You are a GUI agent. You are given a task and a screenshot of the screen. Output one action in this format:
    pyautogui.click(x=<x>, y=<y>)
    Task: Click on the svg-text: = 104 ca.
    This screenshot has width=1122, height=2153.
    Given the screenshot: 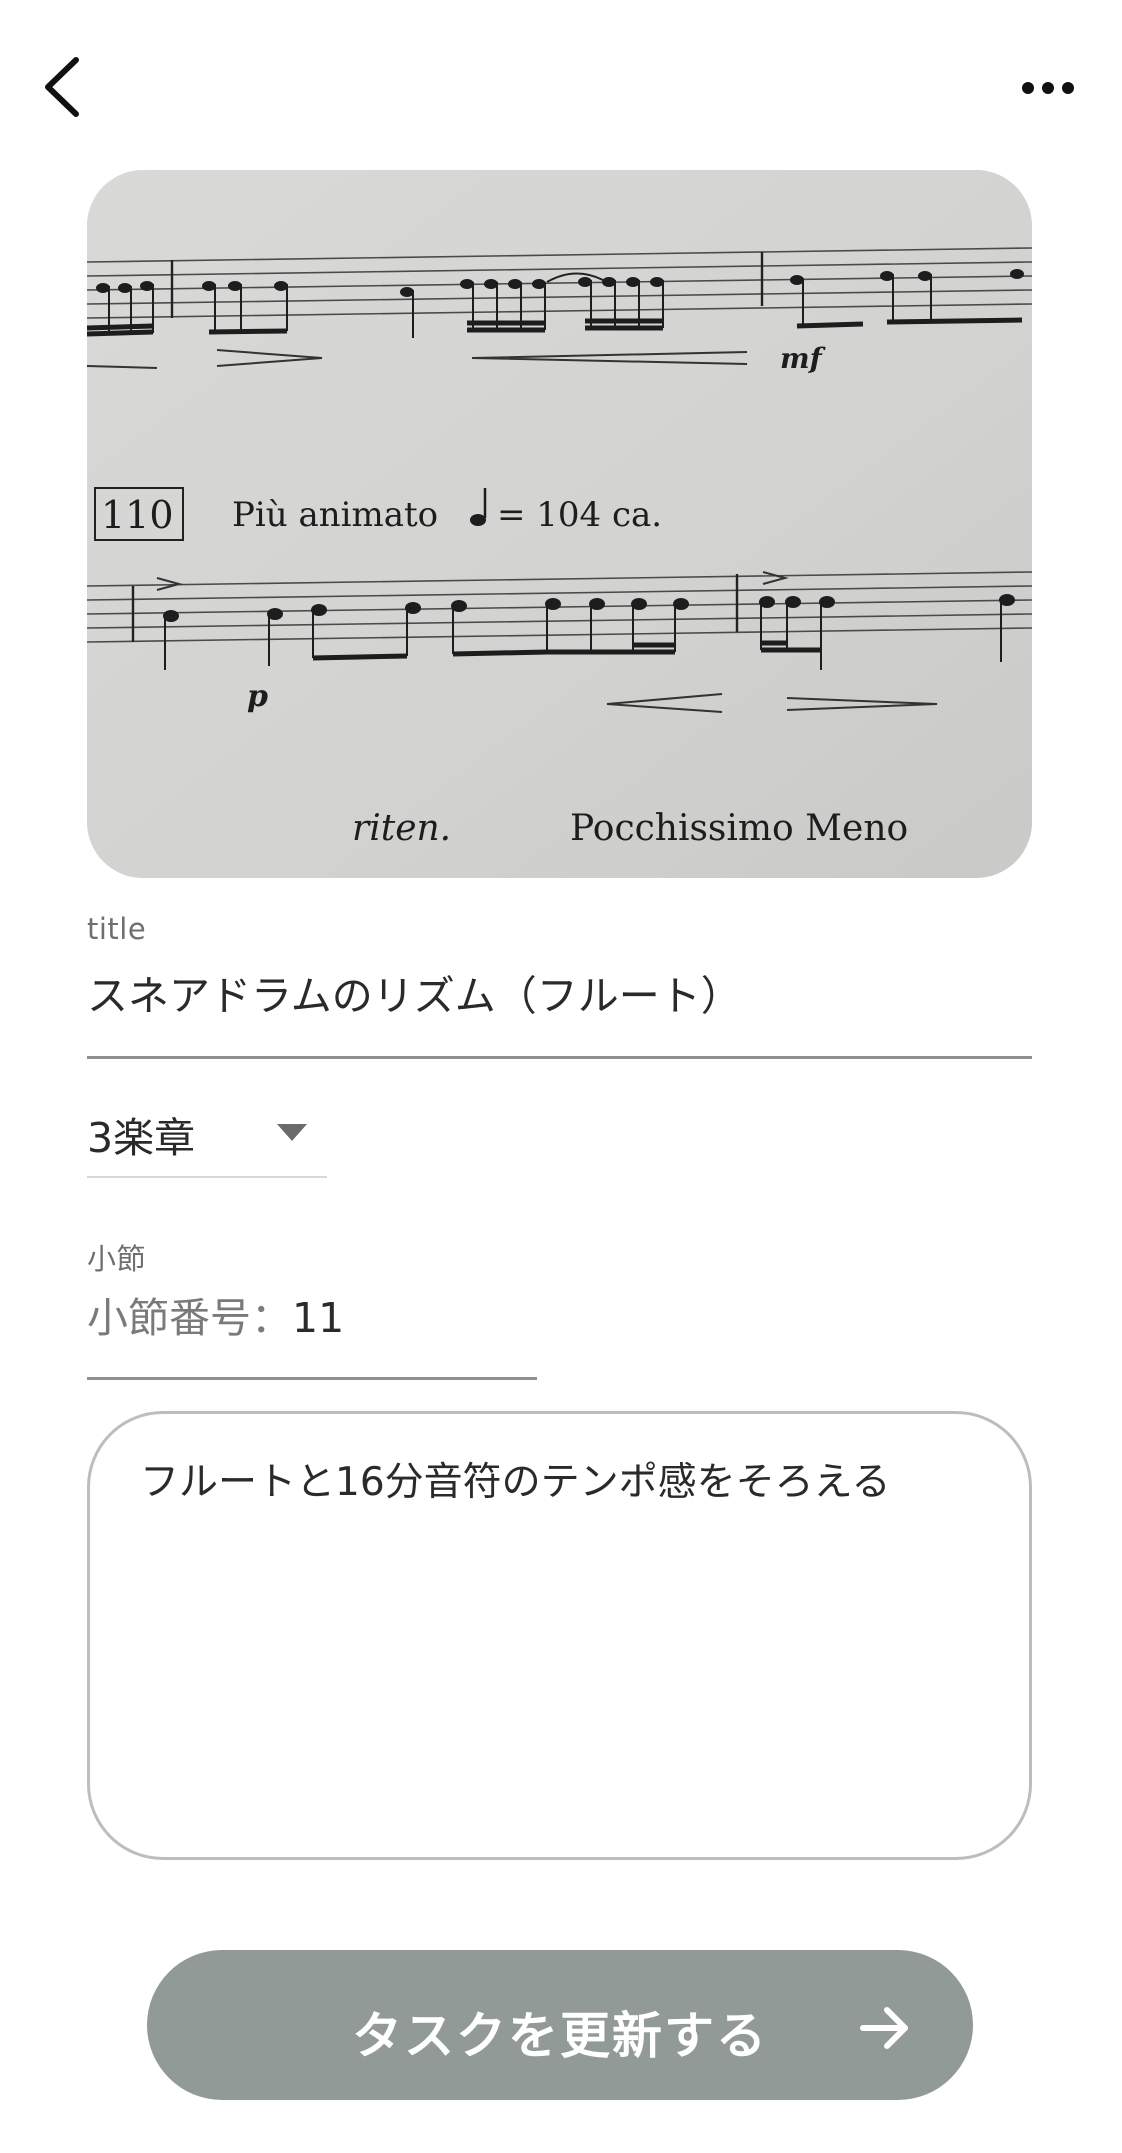 What is the action you would take?
    pyautogui.click(x=579, y=515)
    